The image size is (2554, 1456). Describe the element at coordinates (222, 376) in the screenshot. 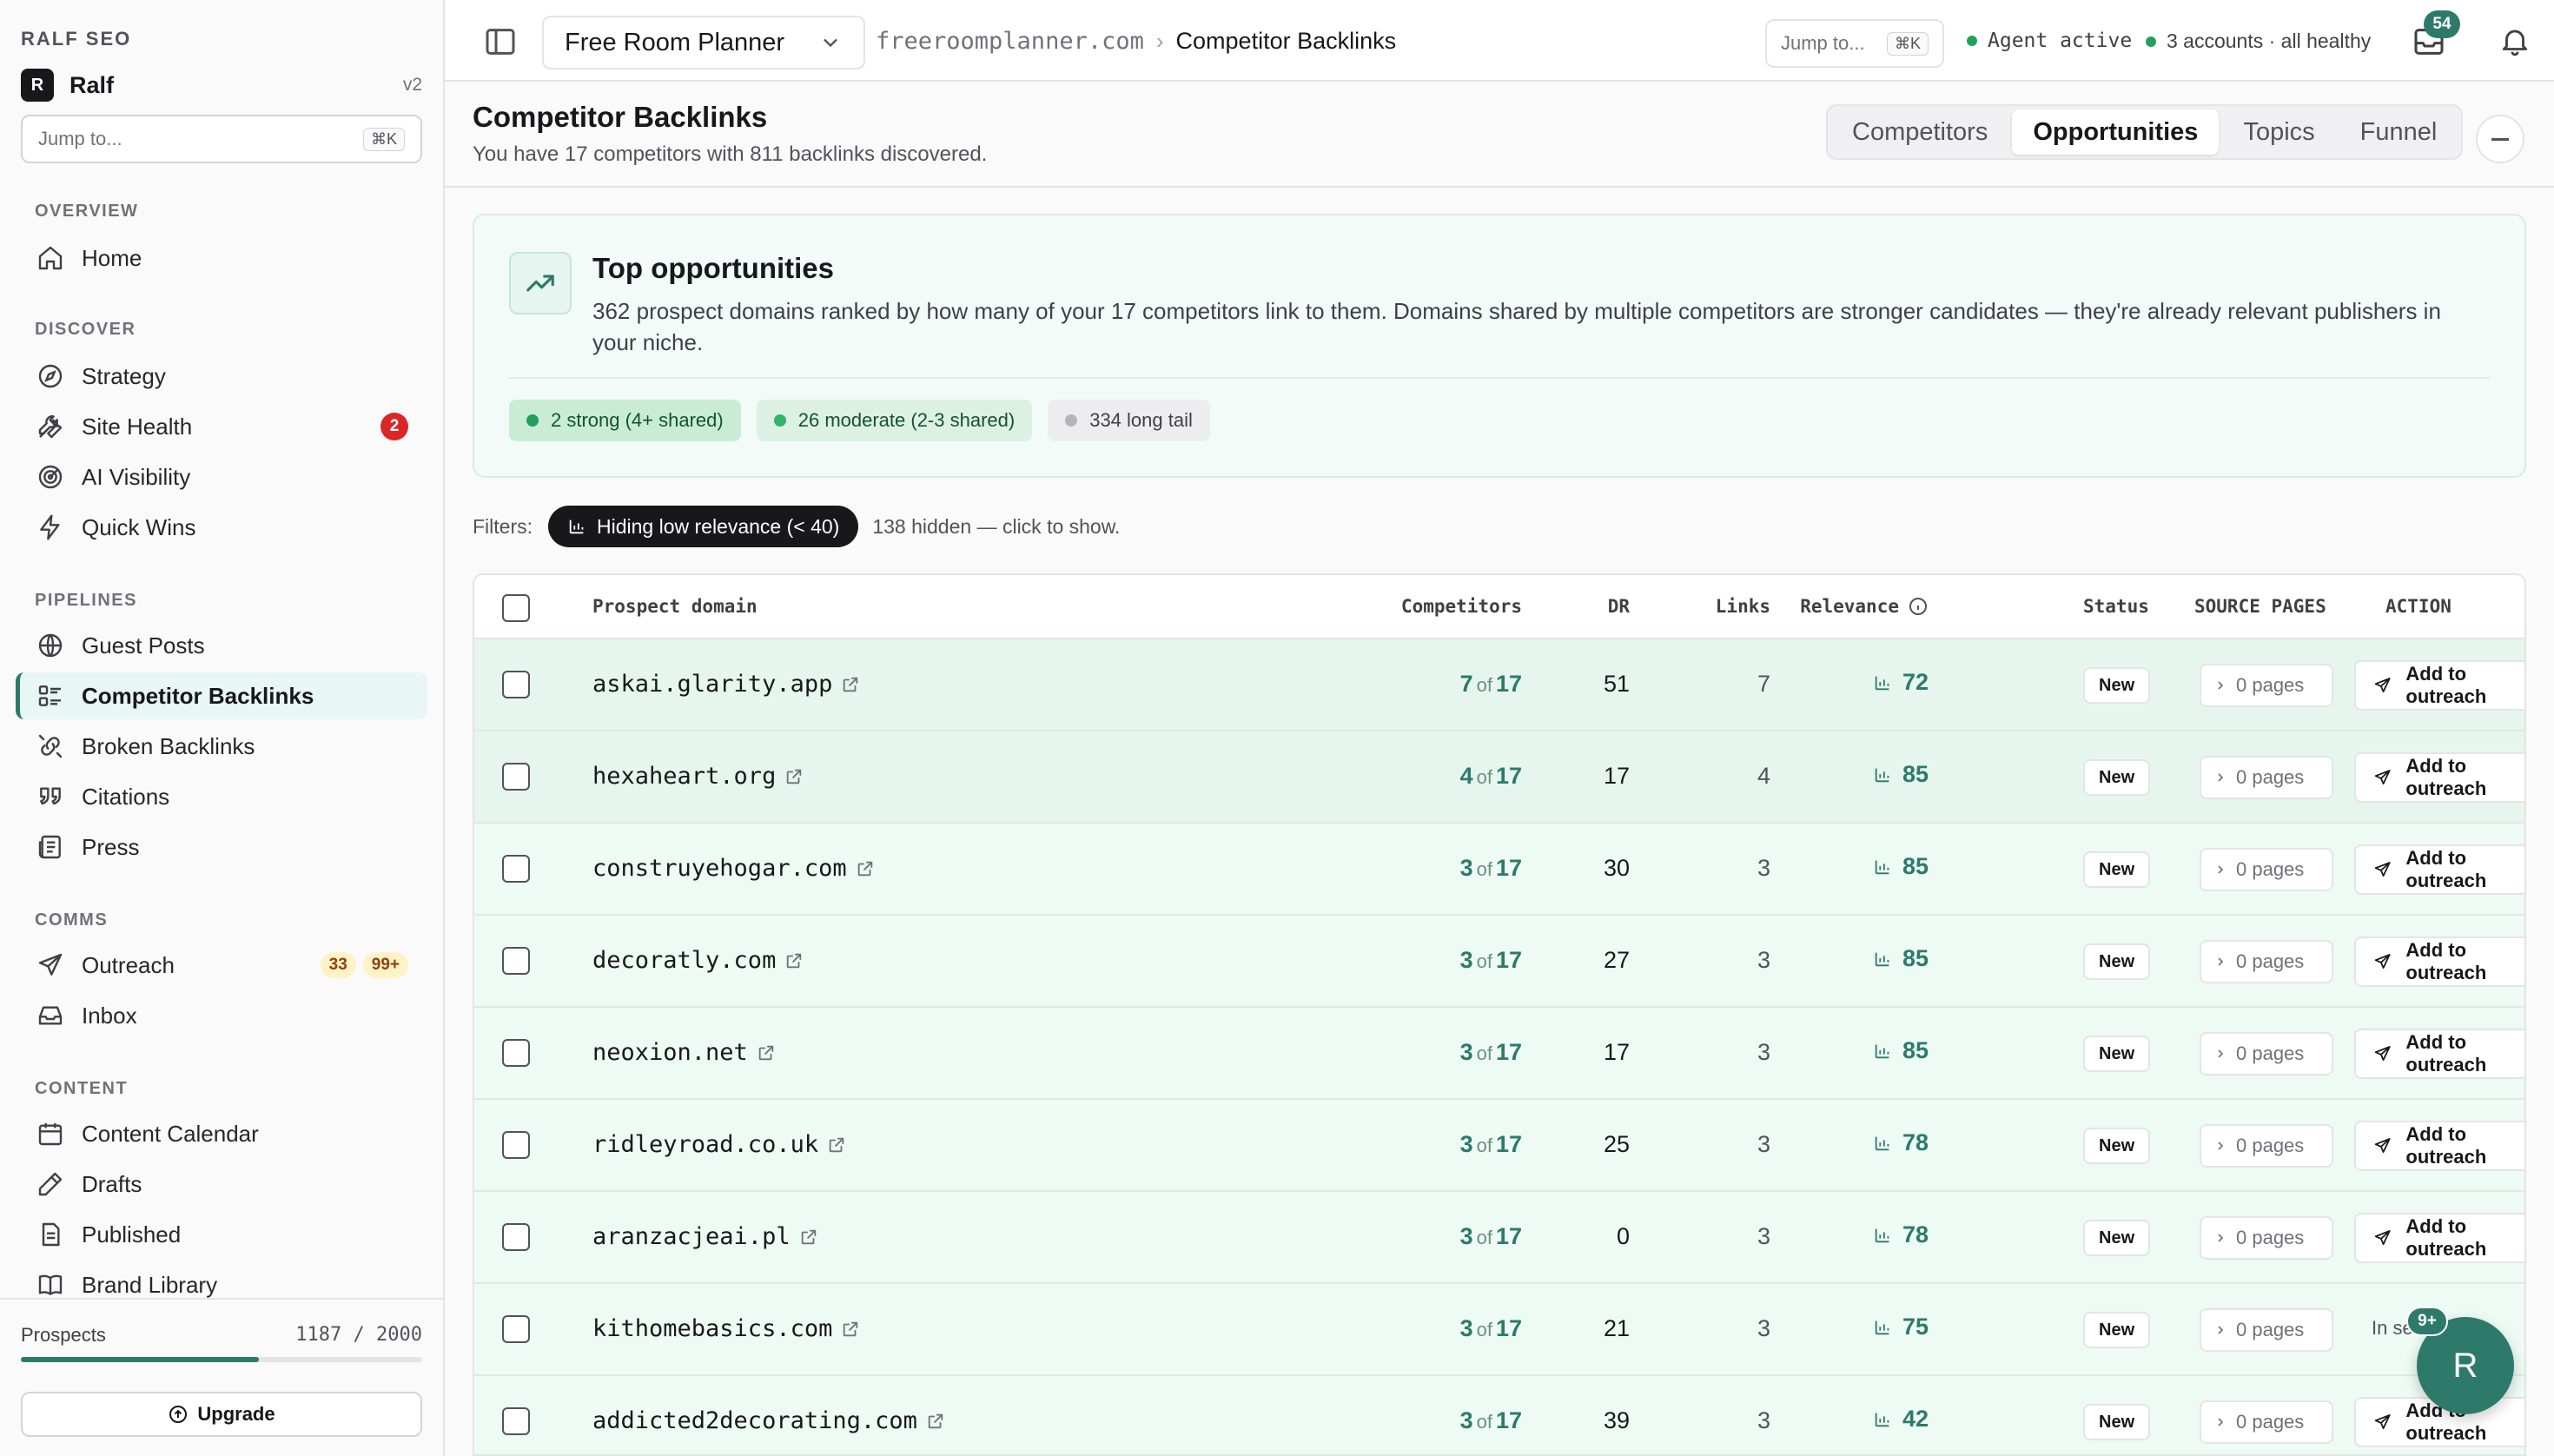

I see `sidebar-item-strategy: Strategy` at that location.